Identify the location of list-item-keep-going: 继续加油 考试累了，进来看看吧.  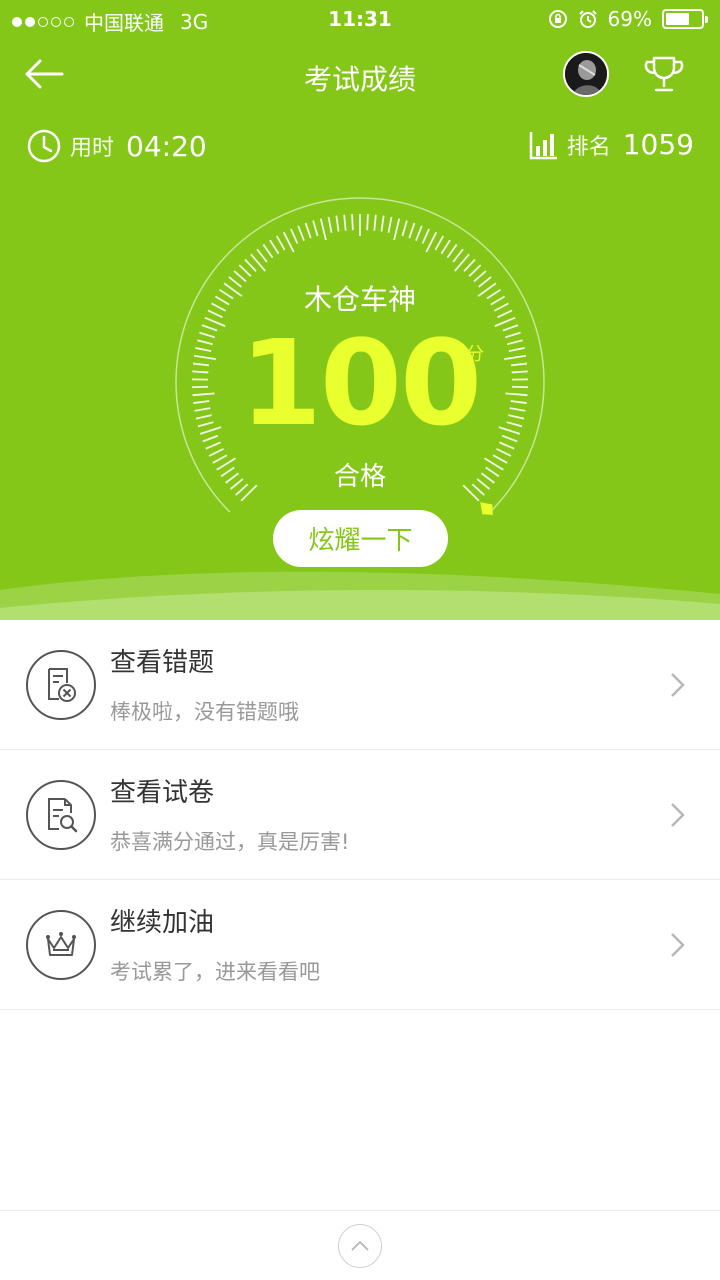
(360, 945).